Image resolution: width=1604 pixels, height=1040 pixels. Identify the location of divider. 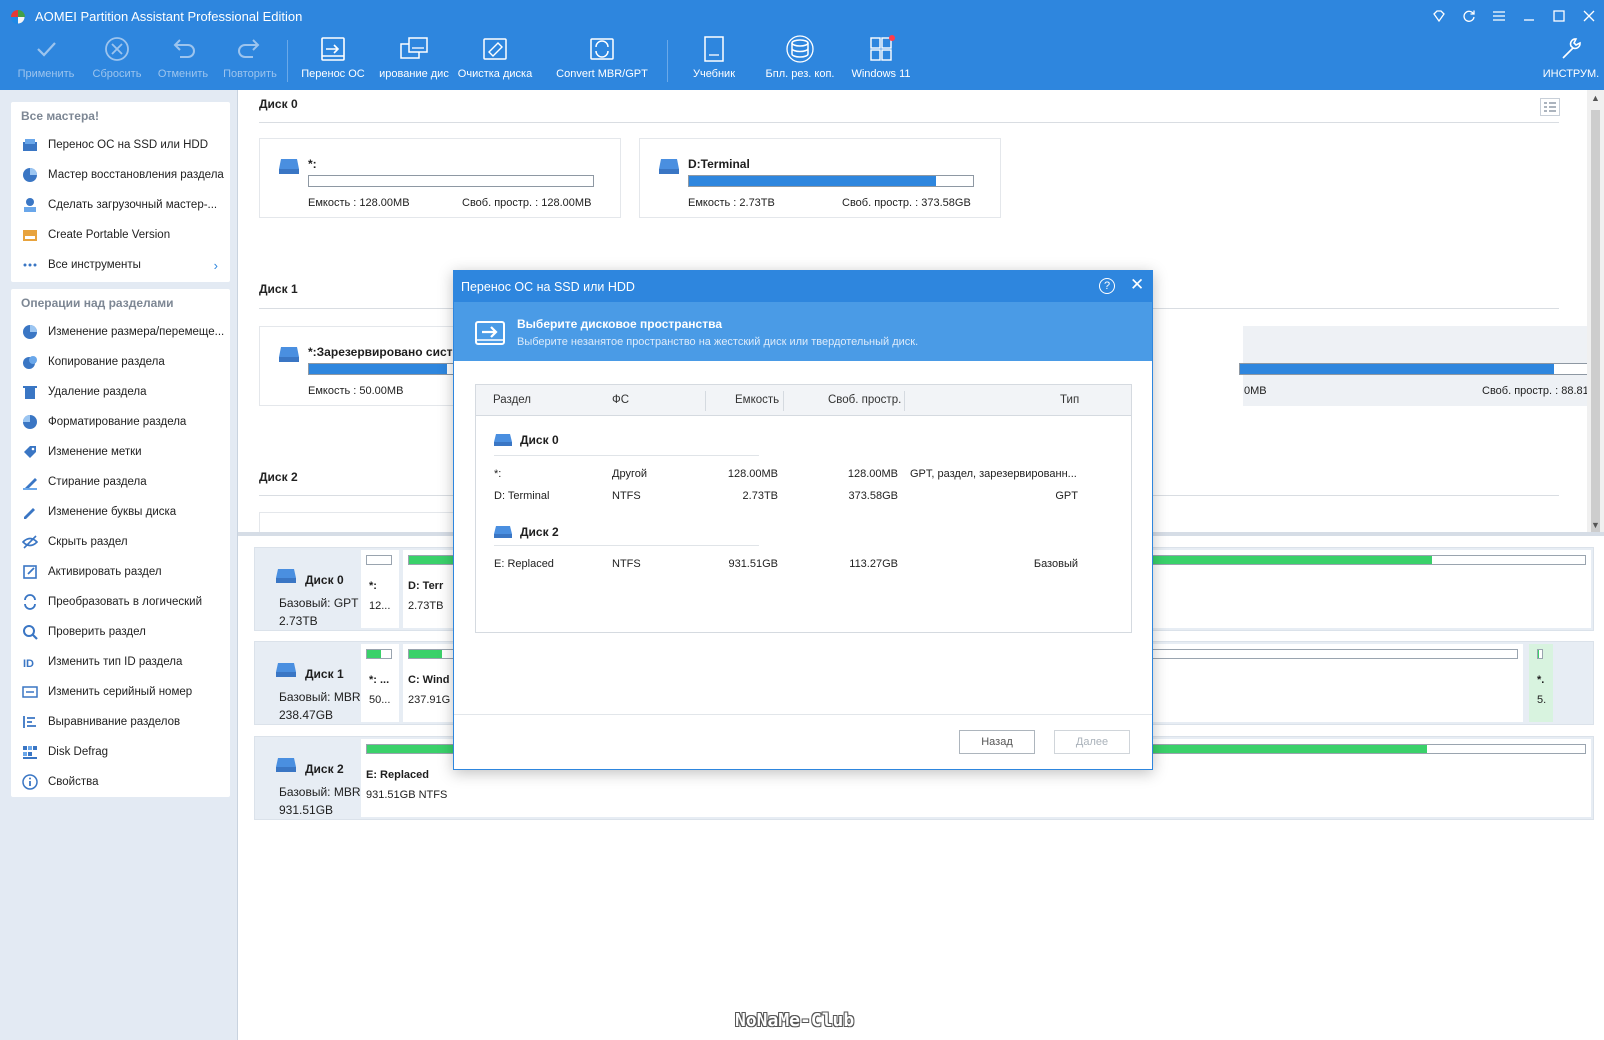
(909, 122).